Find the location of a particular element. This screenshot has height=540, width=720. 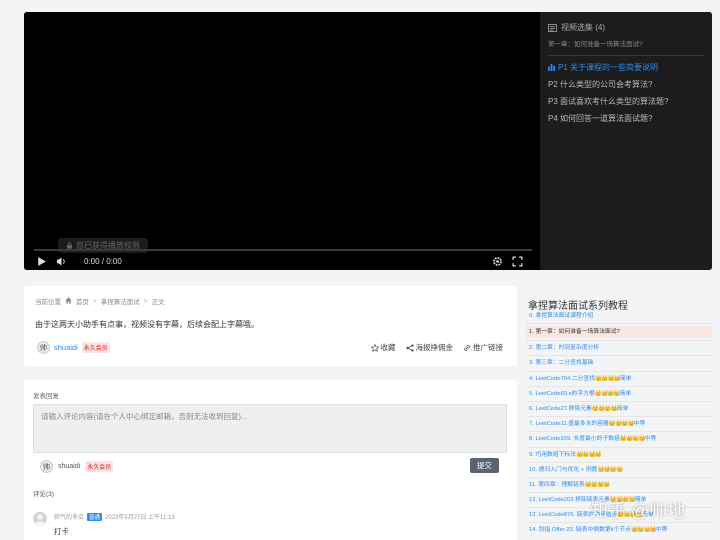

course-list-item: 3. 第三章：二分查找基础 is located at coordinates (619, 363).